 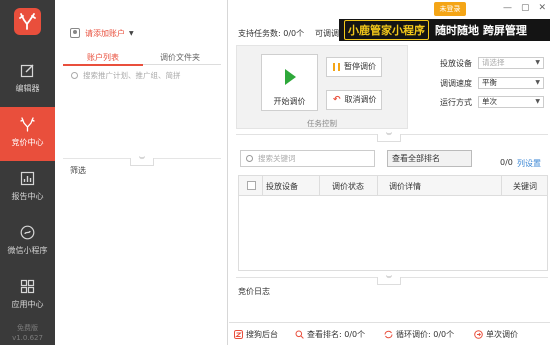 I want to click on minimize-icon: —, so click(x=507, y=8).